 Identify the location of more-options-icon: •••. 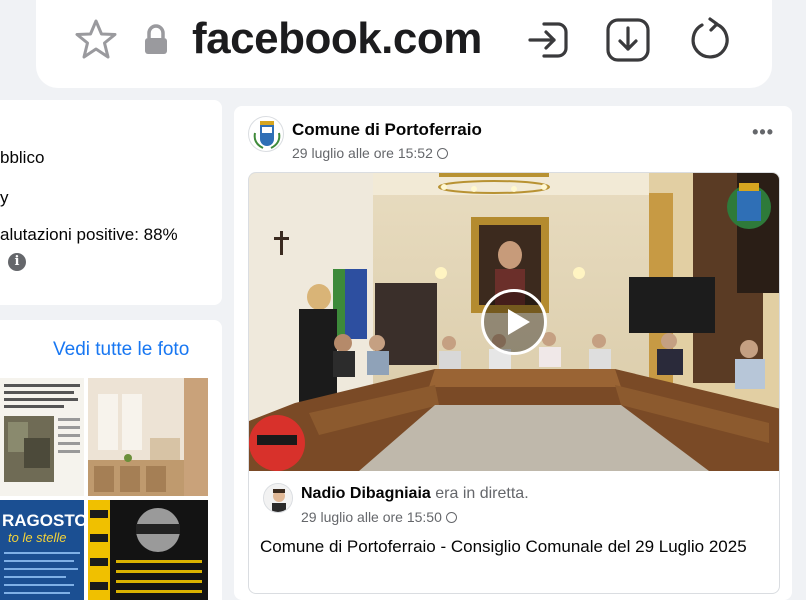
(763, 132).